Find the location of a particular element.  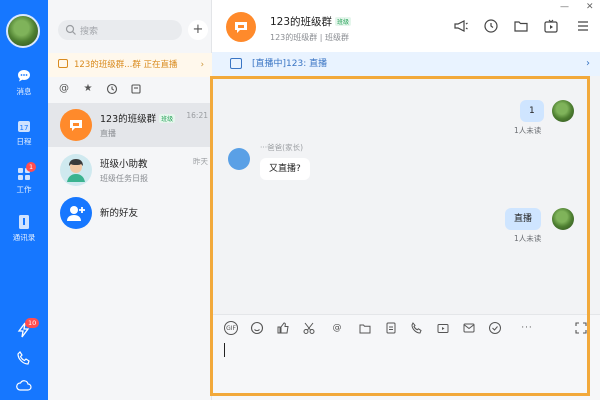

nav-label: 通讯录 is located at coordinates (24, 237).